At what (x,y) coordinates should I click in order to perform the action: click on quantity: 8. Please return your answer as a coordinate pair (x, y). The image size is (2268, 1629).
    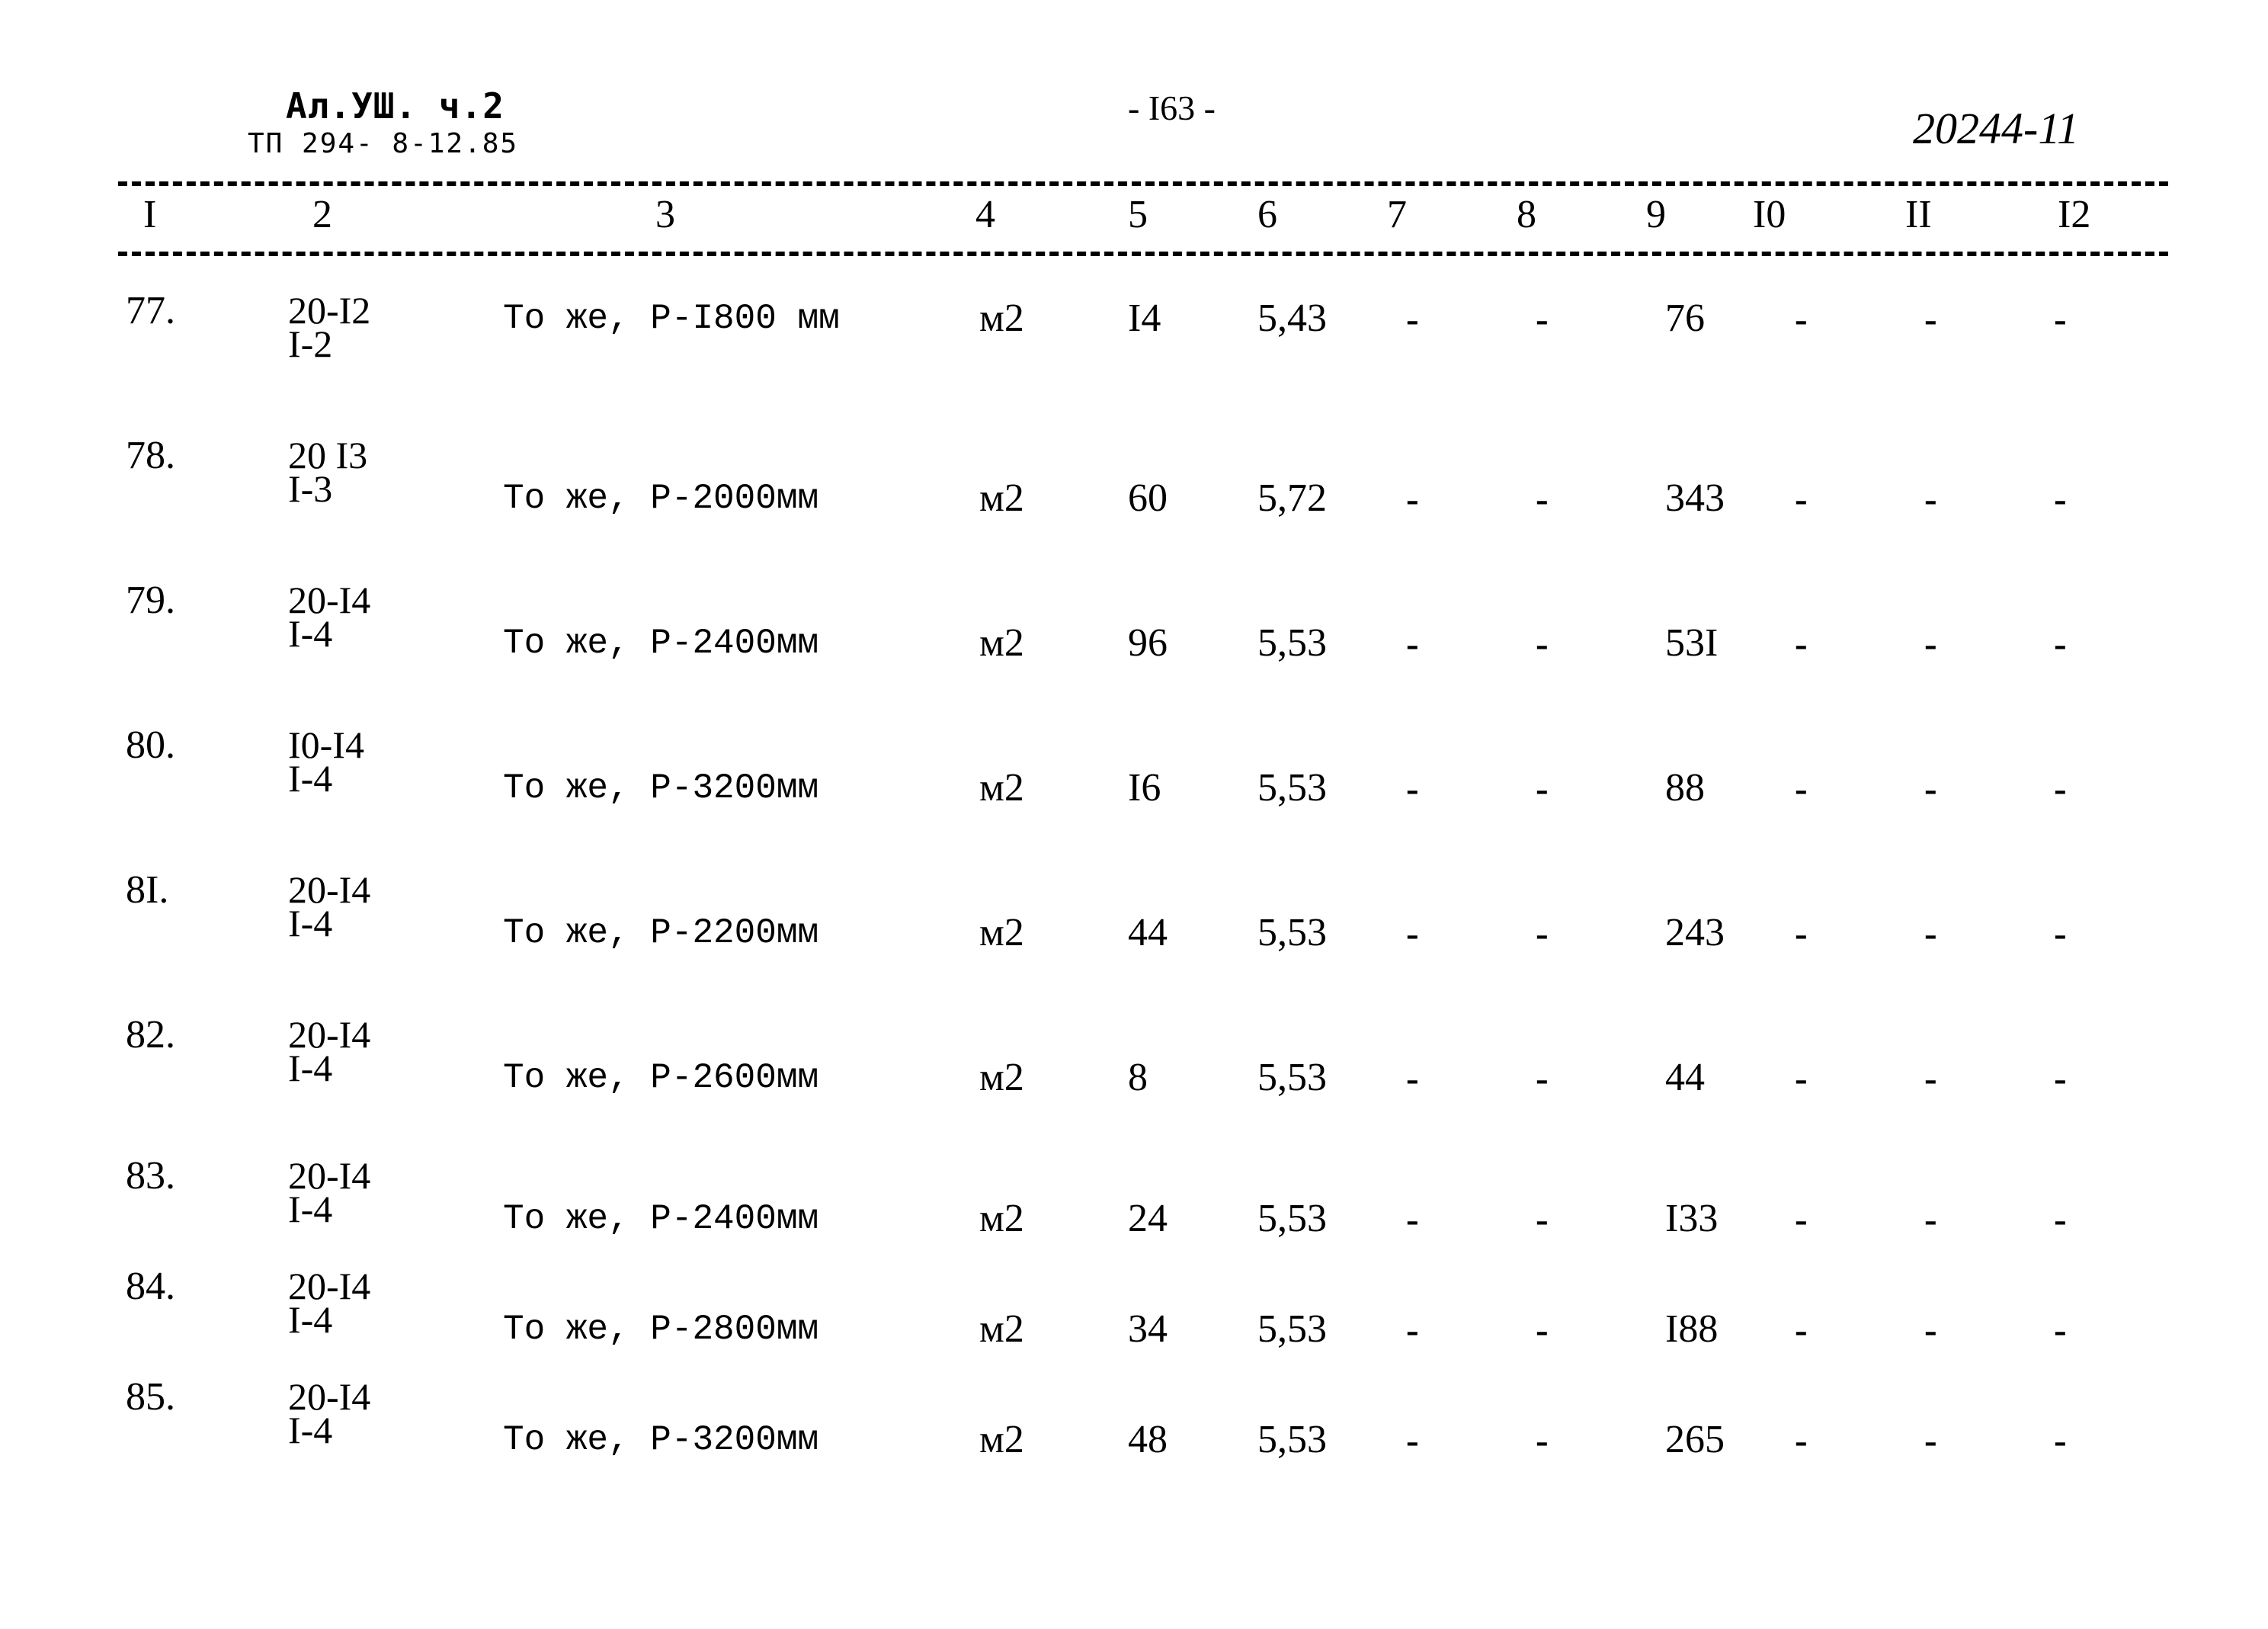
    Looking at the image, I should click on (1138, 1077).